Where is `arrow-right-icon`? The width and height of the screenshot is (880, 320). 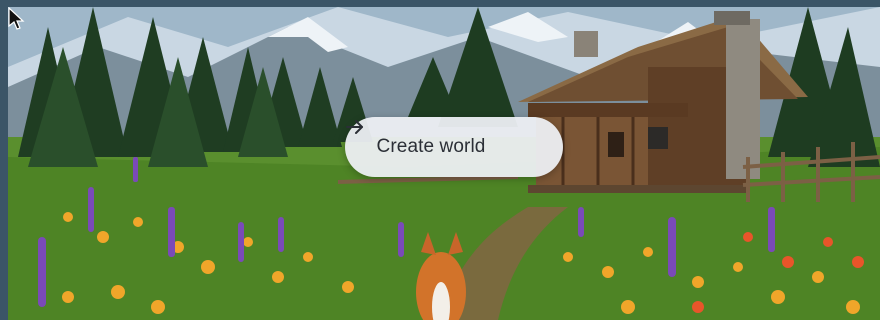
arrow-right-icon is located at coordinates (438, 138).